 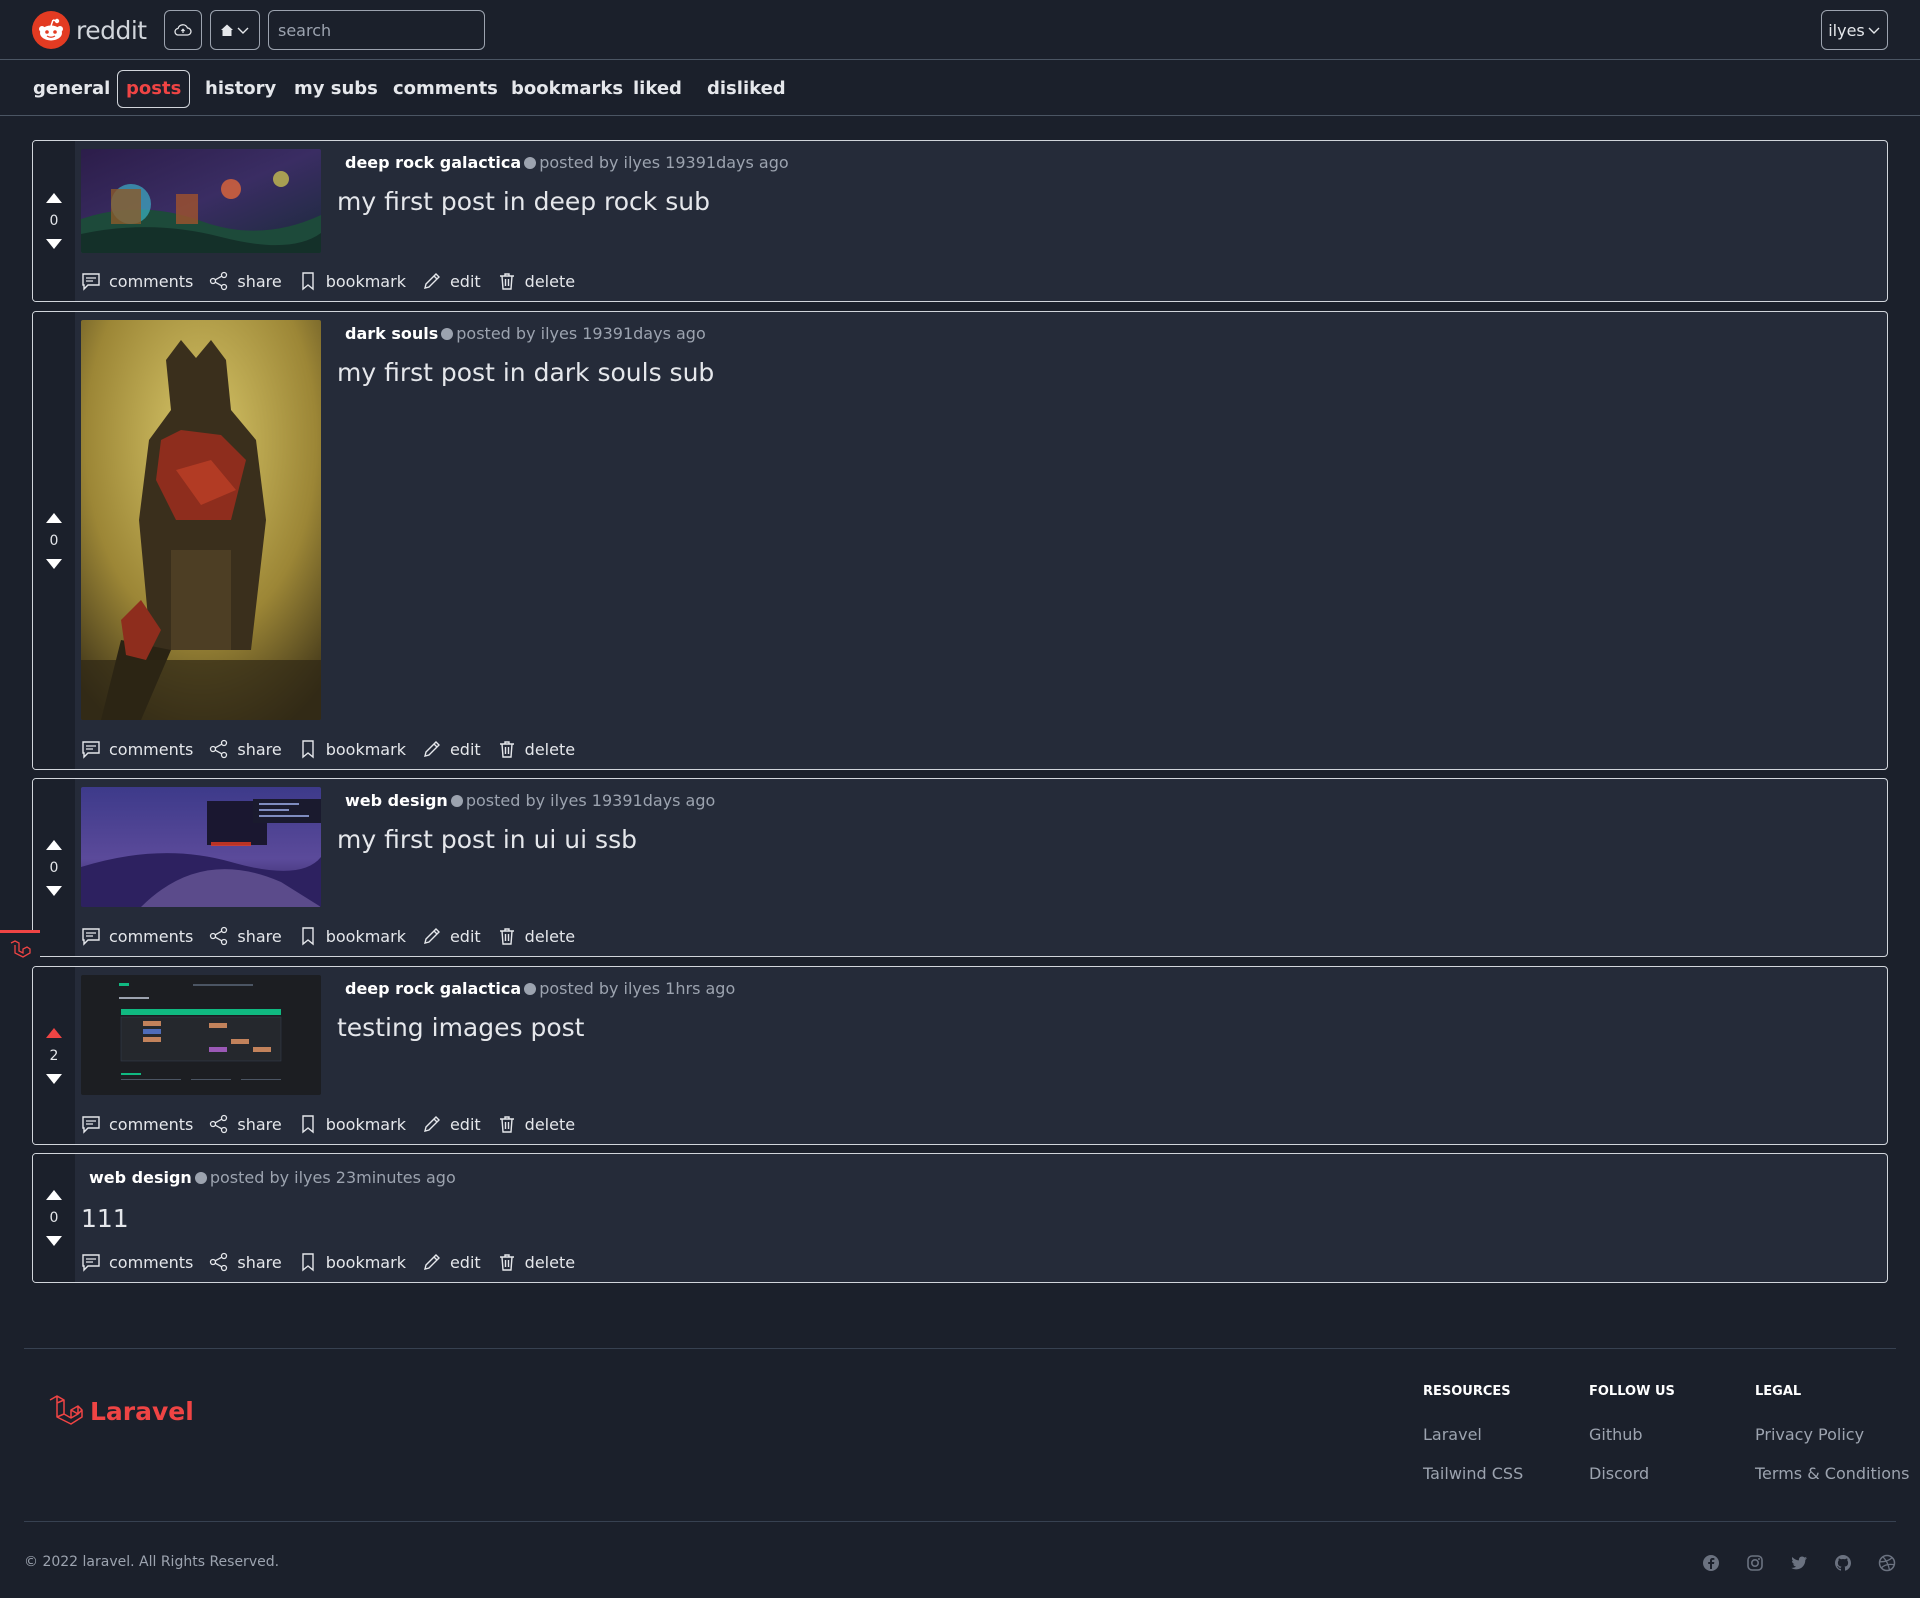 What do you see at coordinates (219, 1262) in the screenshot?
I see `share-icon` at bounding box center [219, 1262].